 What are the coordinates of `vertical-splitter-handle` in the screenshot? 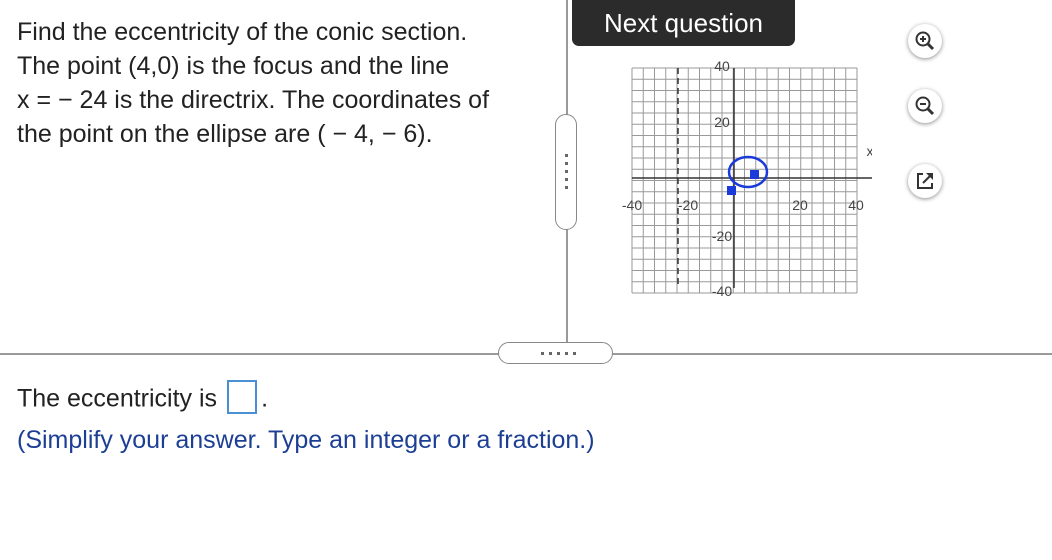 It's located at (566, 172).